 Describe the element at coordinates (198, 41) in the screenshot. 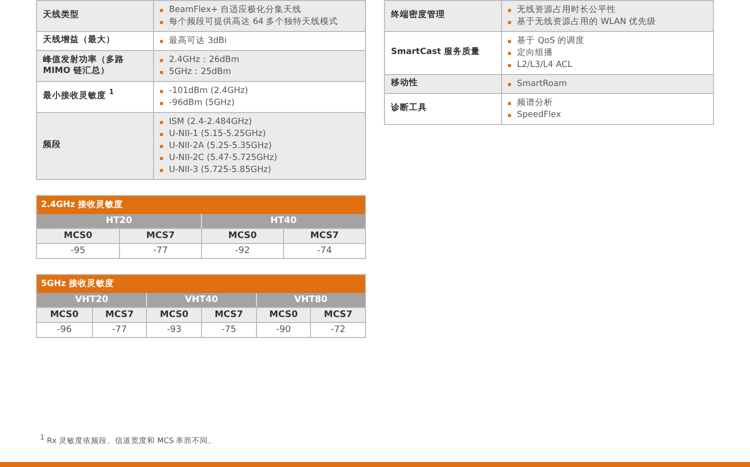

I see `spec-value: 最高可达 3dBi` at that location.